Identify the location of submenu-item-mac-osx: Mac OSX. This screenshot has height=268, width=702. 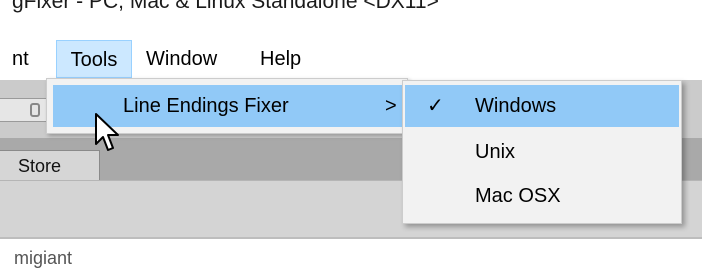
(542, 196).